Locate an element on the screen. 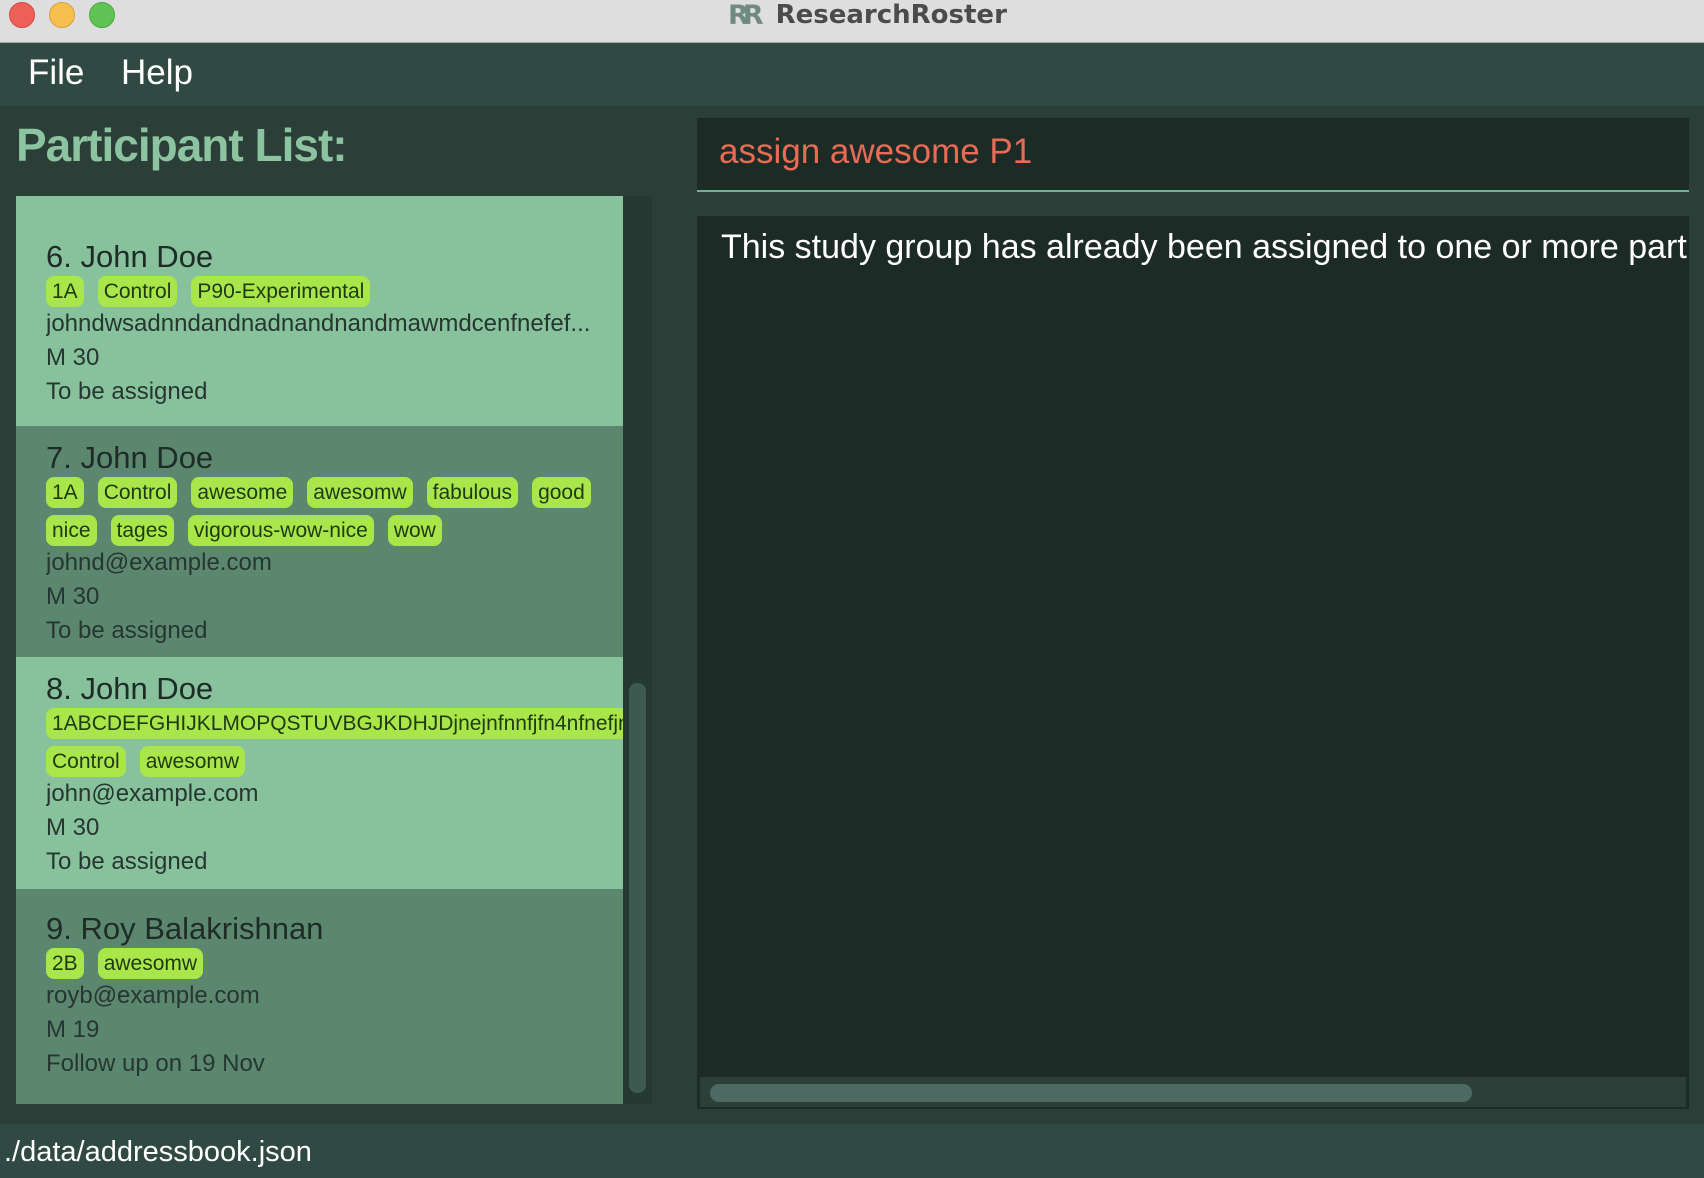 The height and width of the screenshot is (1178, 1704). participant-name: 8. John Doe is located at coordinates (130, 688).